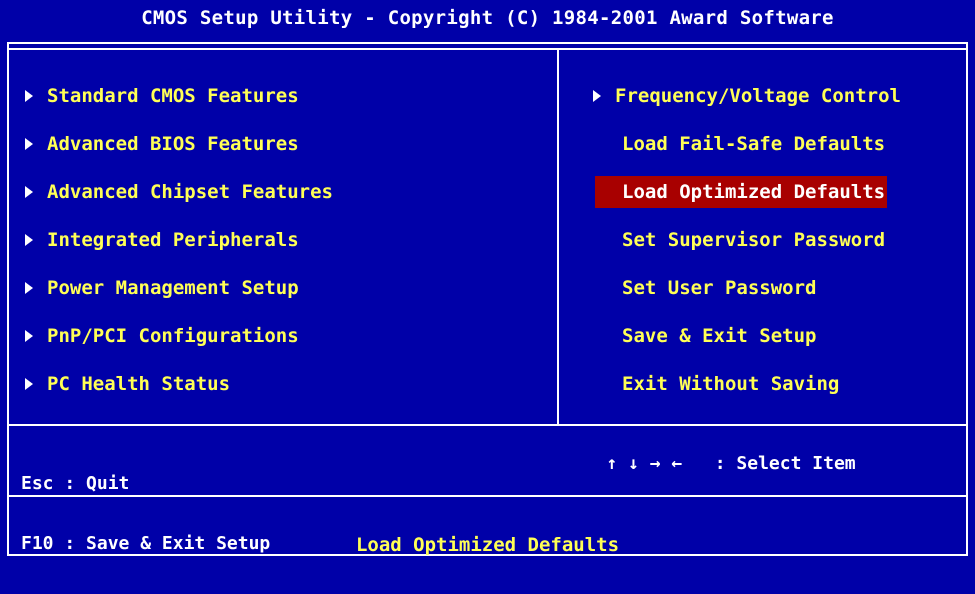 This screenshot has height=594, width=975. Describe the element at coordinates (173, 144) in the screenshot. I see `menu-item-label: Advanced BIOS Features` at that location.